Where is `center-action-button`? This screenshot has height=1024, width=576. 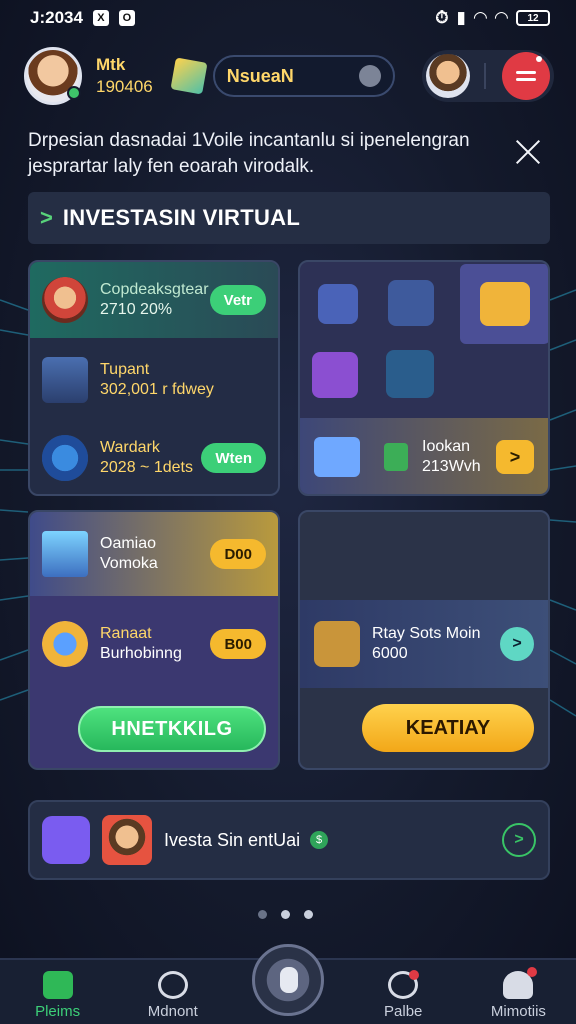 center-action-button is located at coordinates (288, 980).